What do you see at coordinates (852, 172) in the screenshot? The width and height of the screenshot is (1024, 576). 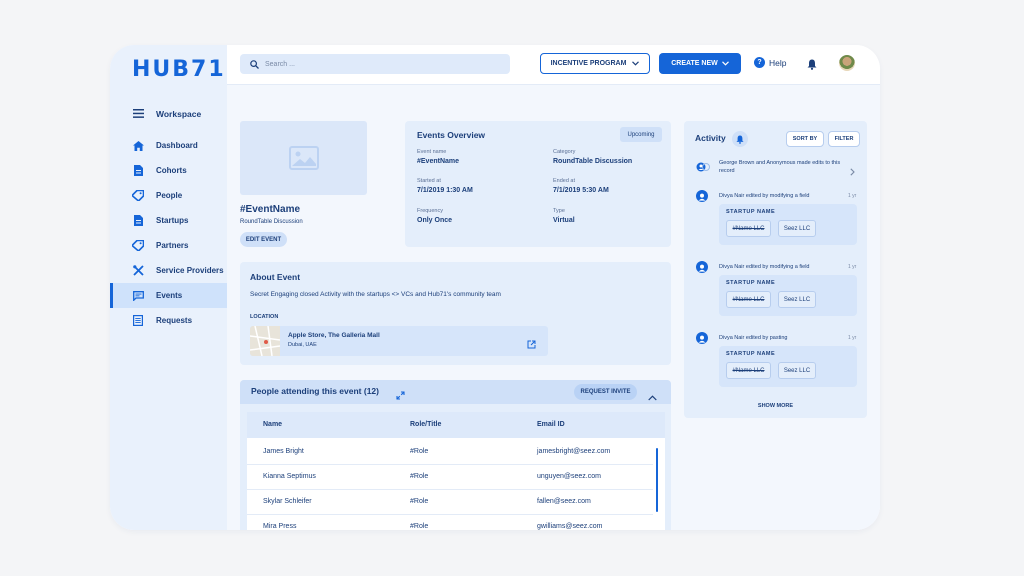 I see `chevron-right-icon` at bounding box center [852, 172].